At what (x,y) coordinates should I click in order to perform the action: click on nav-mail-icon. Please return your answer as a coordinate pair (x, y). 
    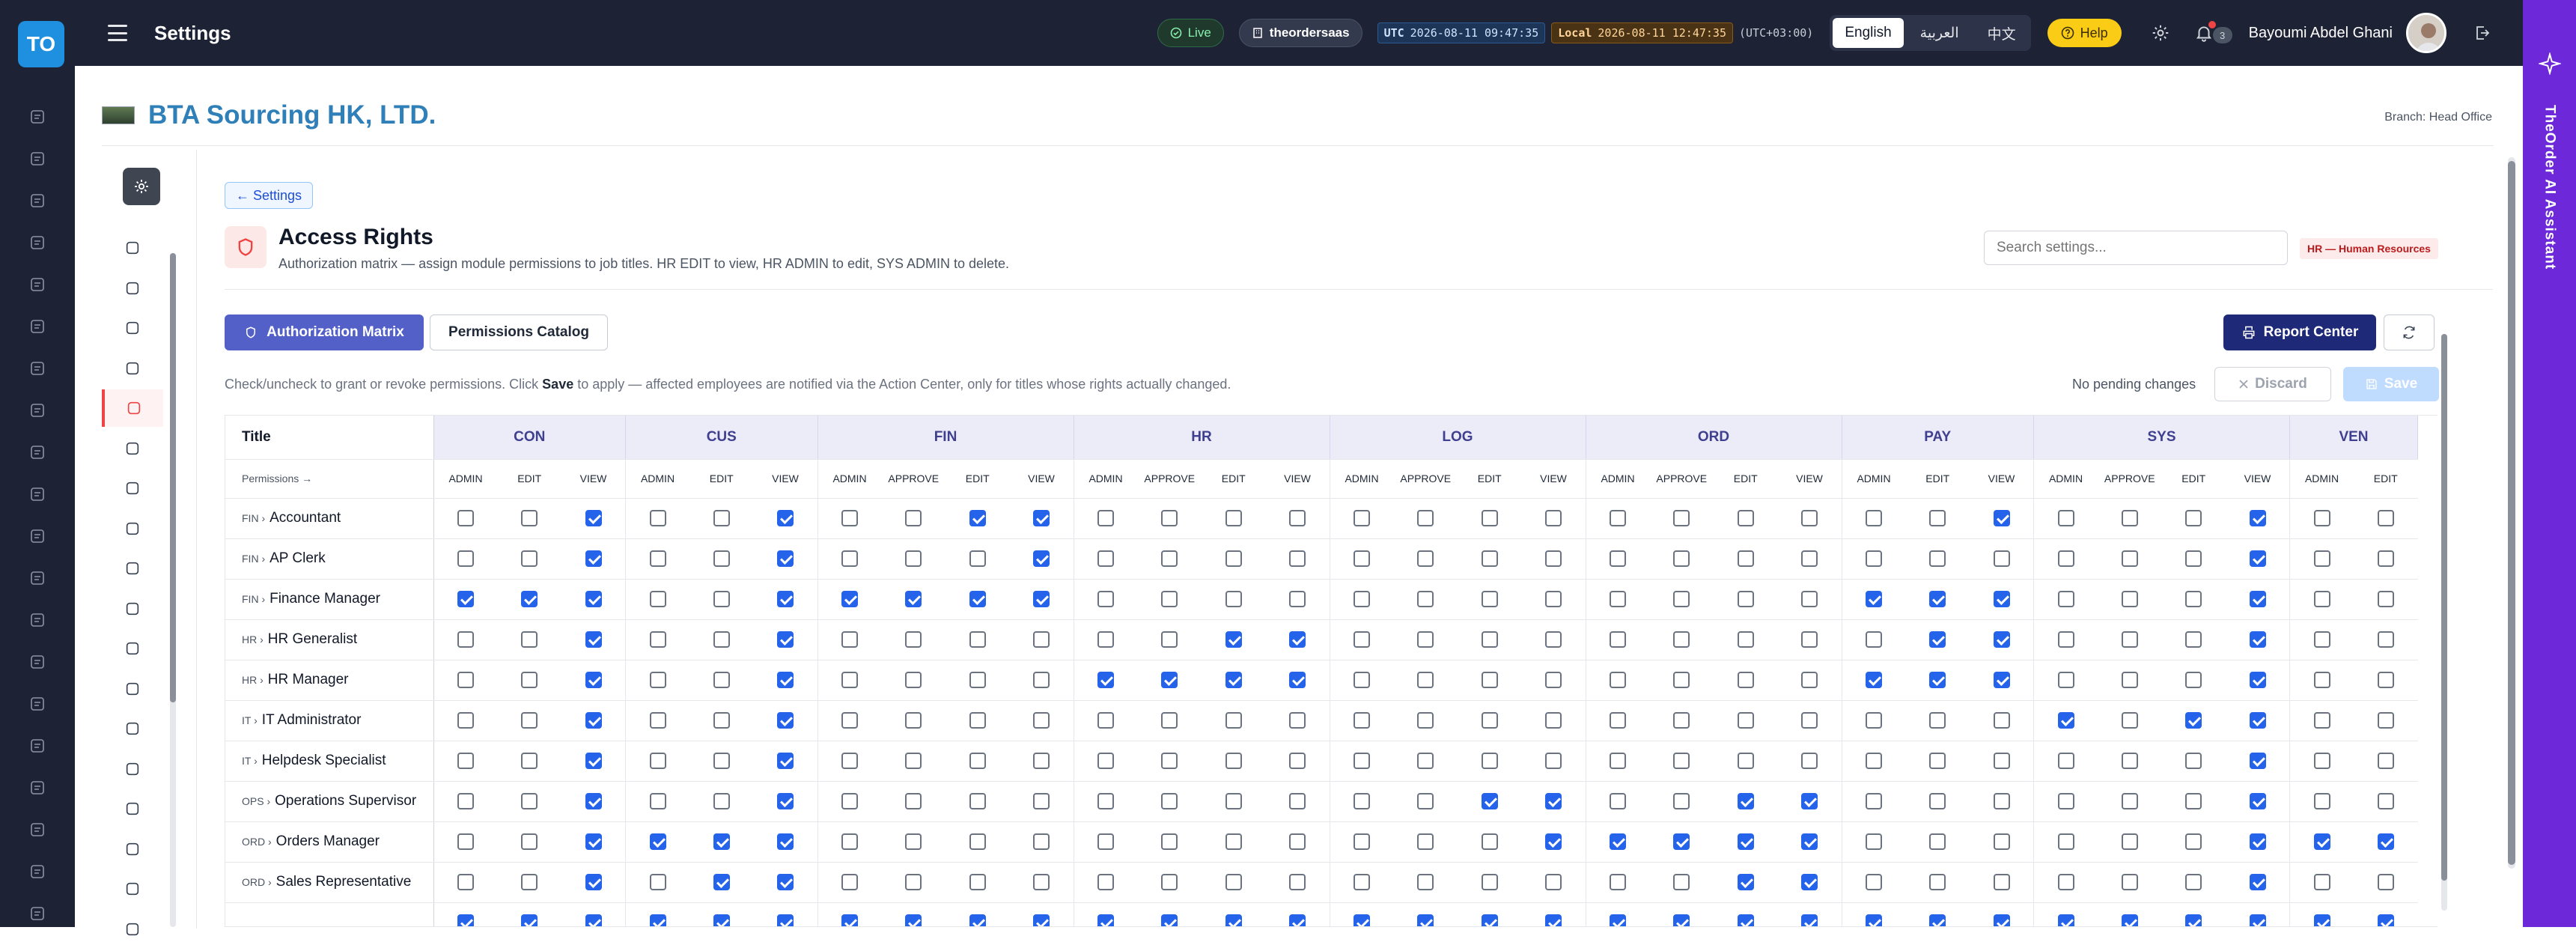
    Looking at the image, I should click on (132, 689).